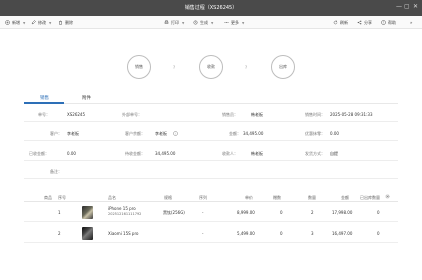  Describe the element at coordinates (388, 22) in the screenshot. I see `help-button: ? 帮助` at that location.